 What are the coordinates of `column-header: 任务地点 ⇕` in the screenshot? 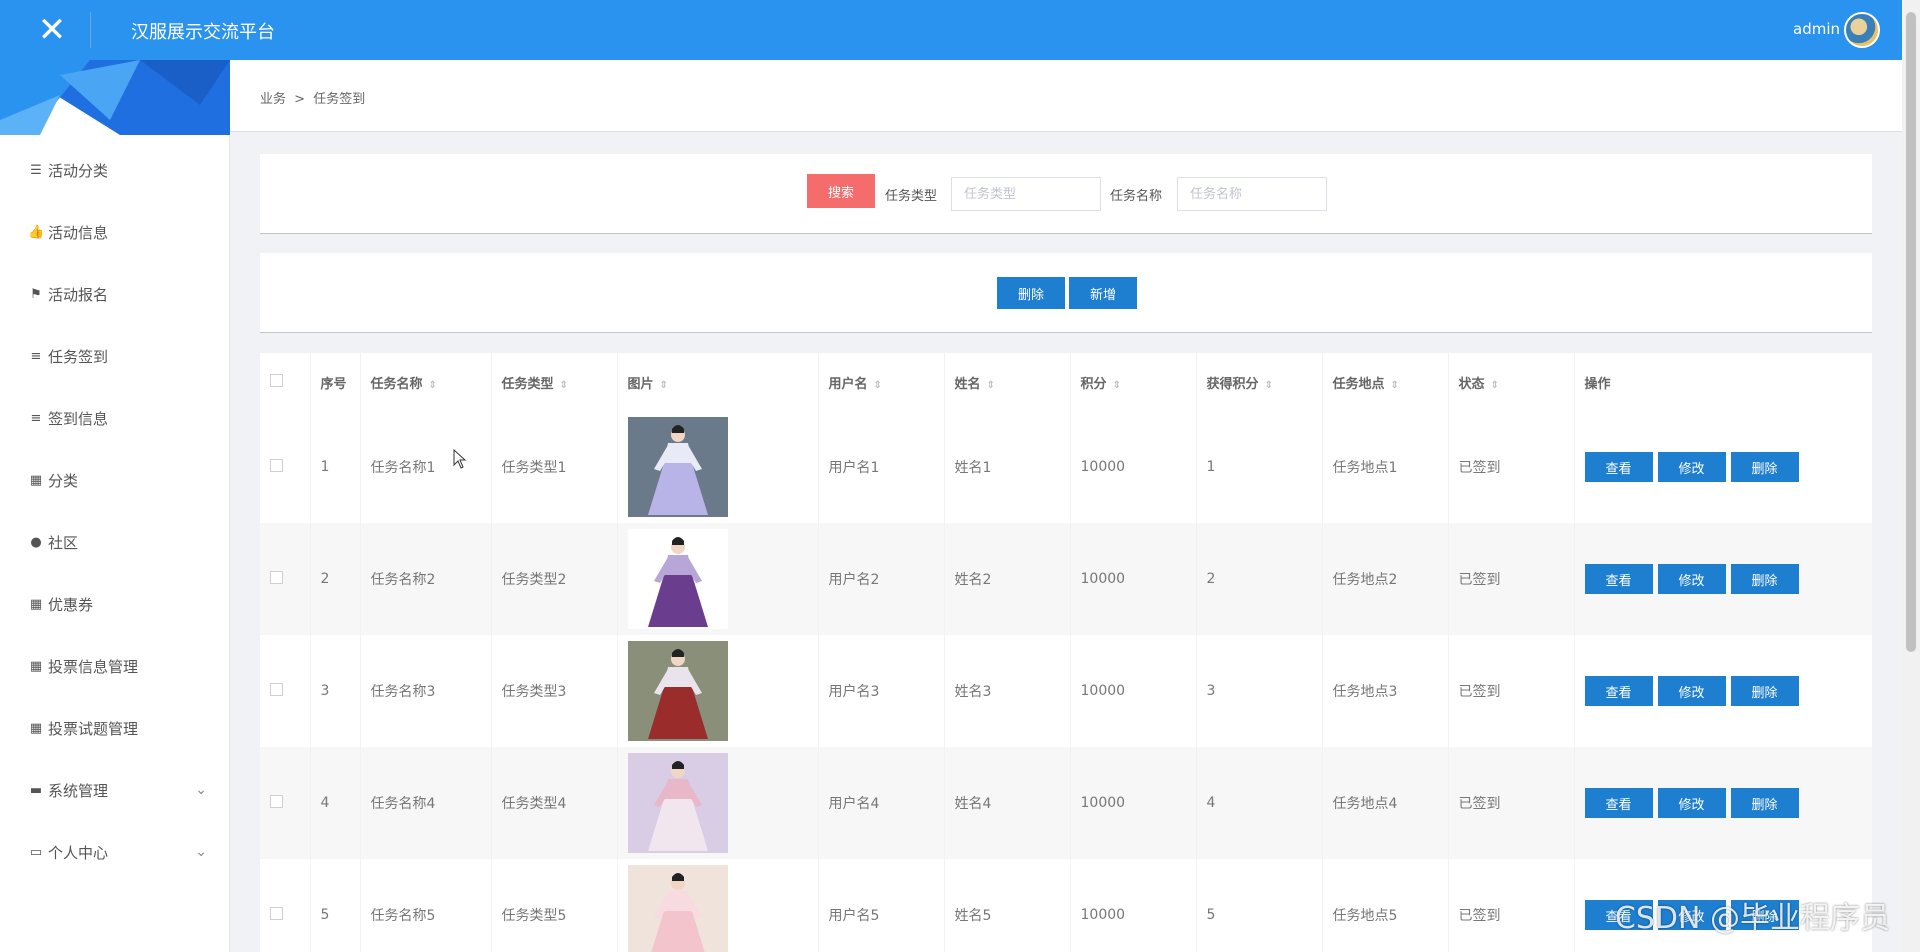 It's located at (1385, 382).